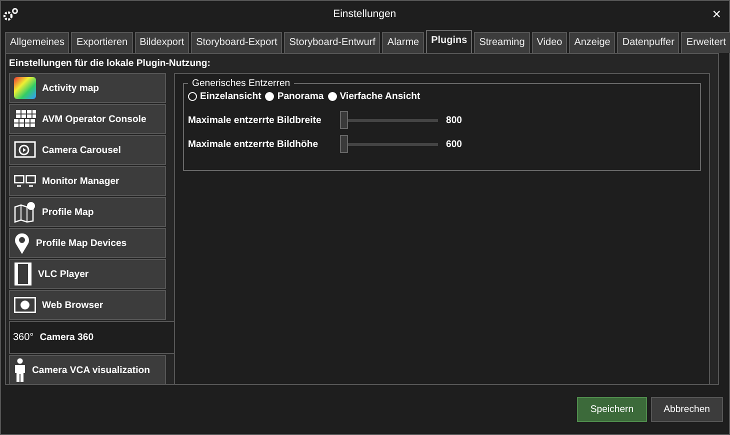 The image size is (730, 435). What do you see at coordinates (87, 150) in the screenshot?
I see `plugin-item: Camera Carousel` at bounding box center [87, 150].